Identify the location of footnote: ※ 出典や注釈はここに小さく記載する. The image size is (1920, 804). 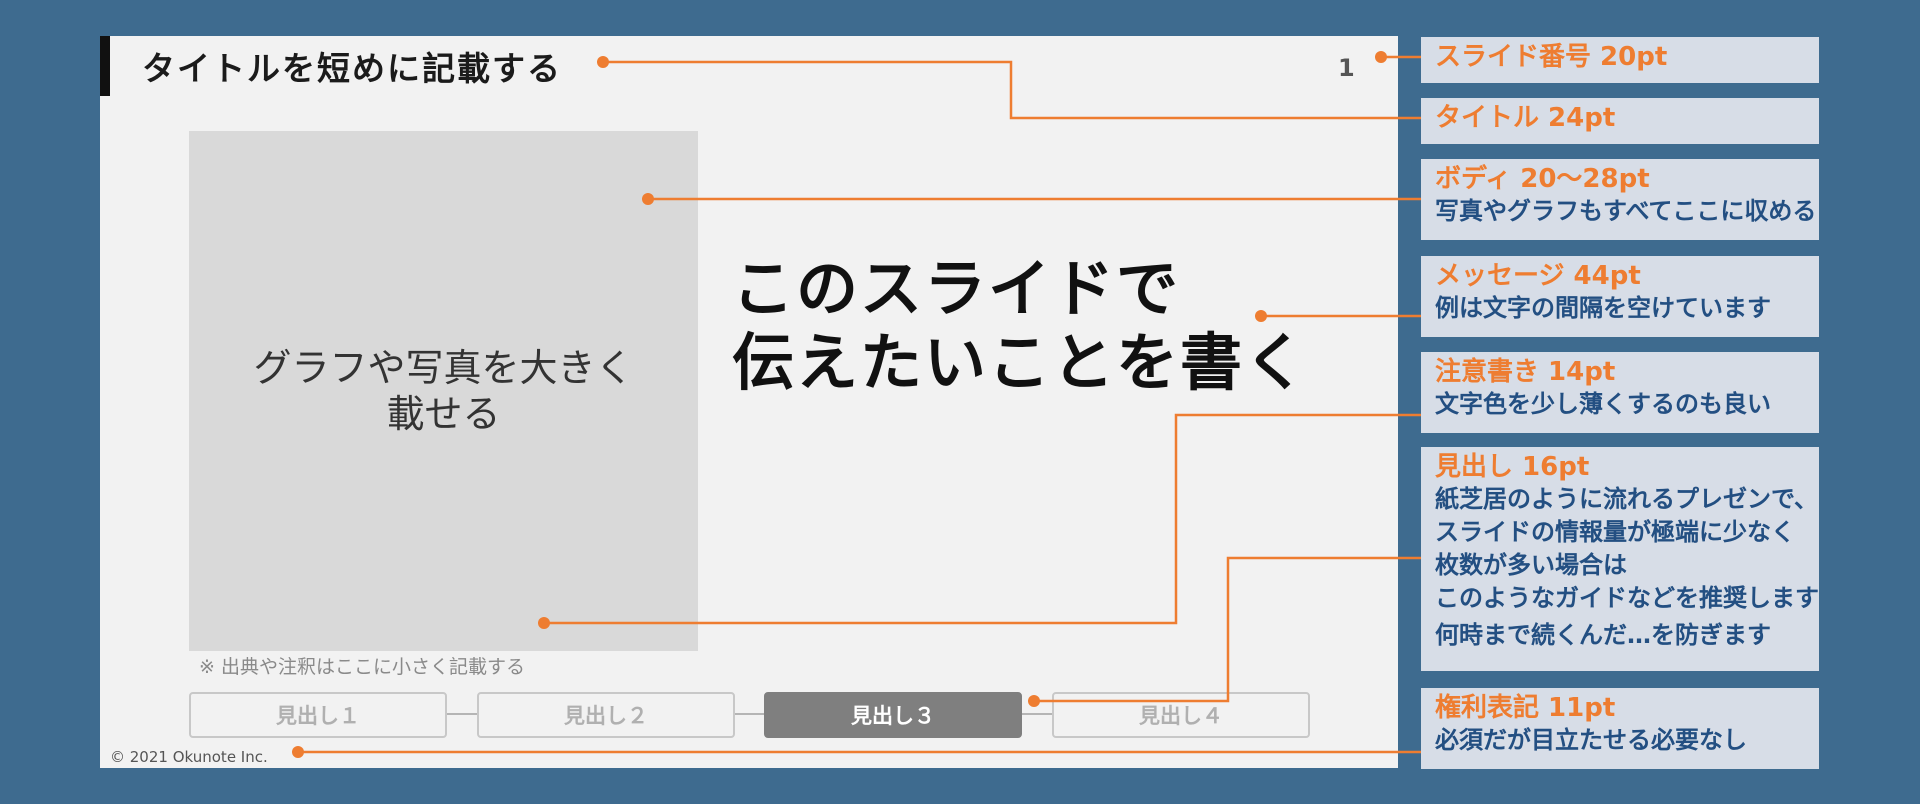
(362, 667).